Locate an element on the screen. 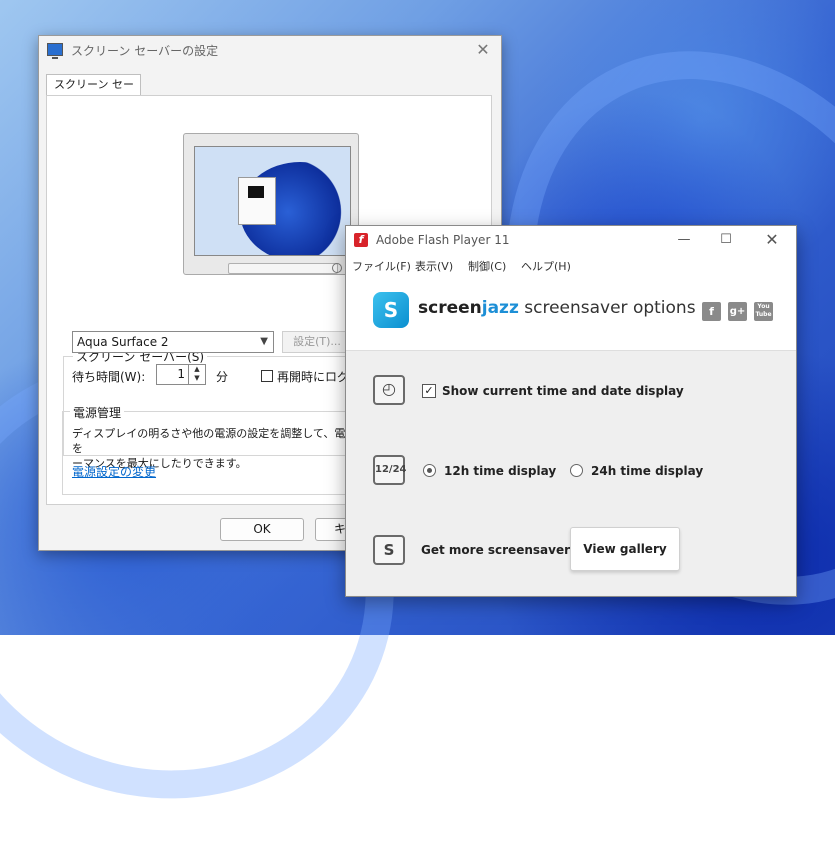  screensaver-select: Aqua Surface 2 ▼ is located at coordinates (173, 342).